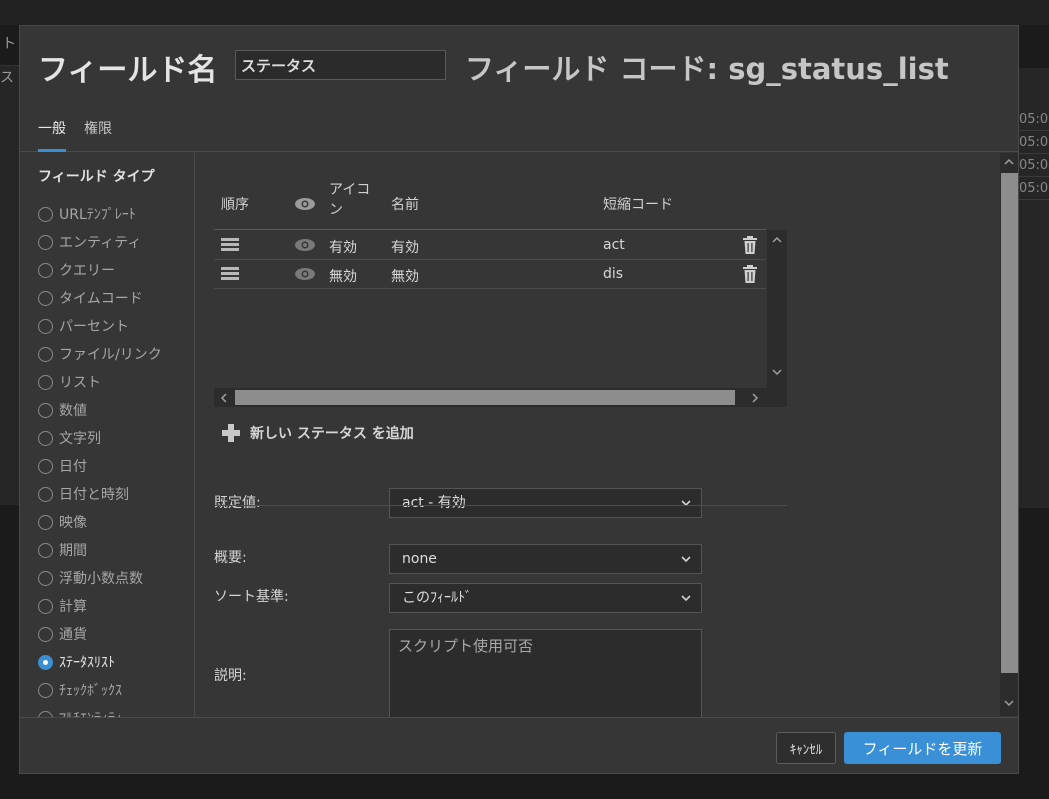 Image resolution: width=1049 pixels, height=799 pixels. I want to click on summary-selected: none, so click(419, 559).